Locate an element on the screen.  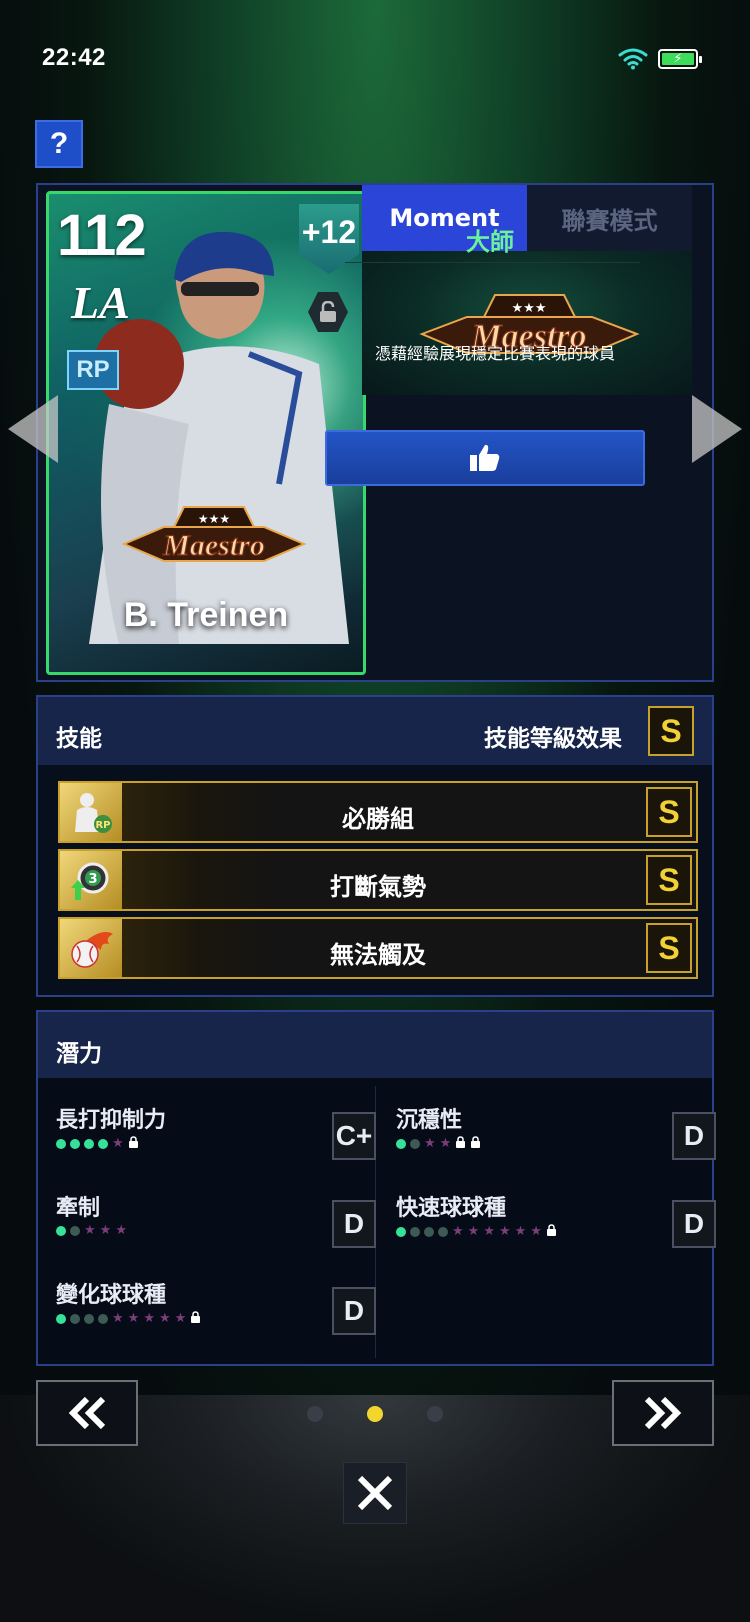
svg-text: 3 is located at coordinates (92, 879).